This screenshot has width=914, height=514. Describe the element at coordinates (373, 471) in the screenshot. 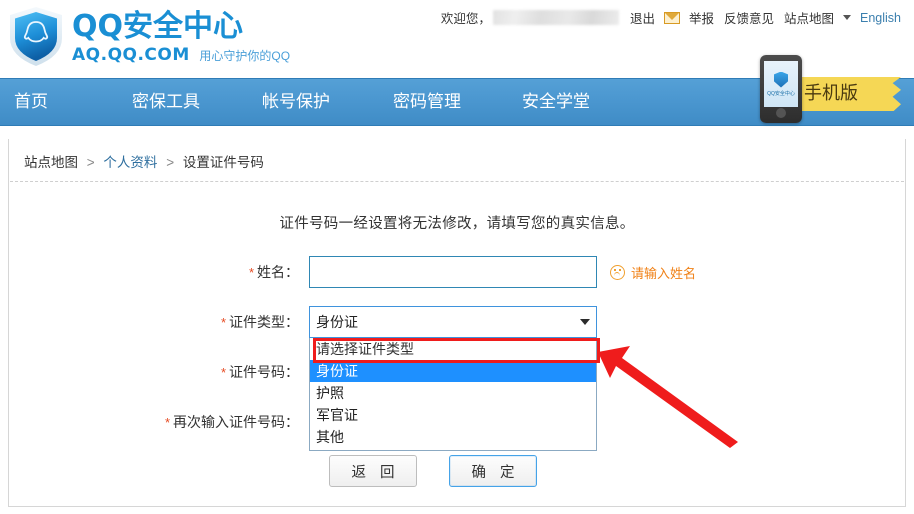

I see `back-button: 返 回` at that location.